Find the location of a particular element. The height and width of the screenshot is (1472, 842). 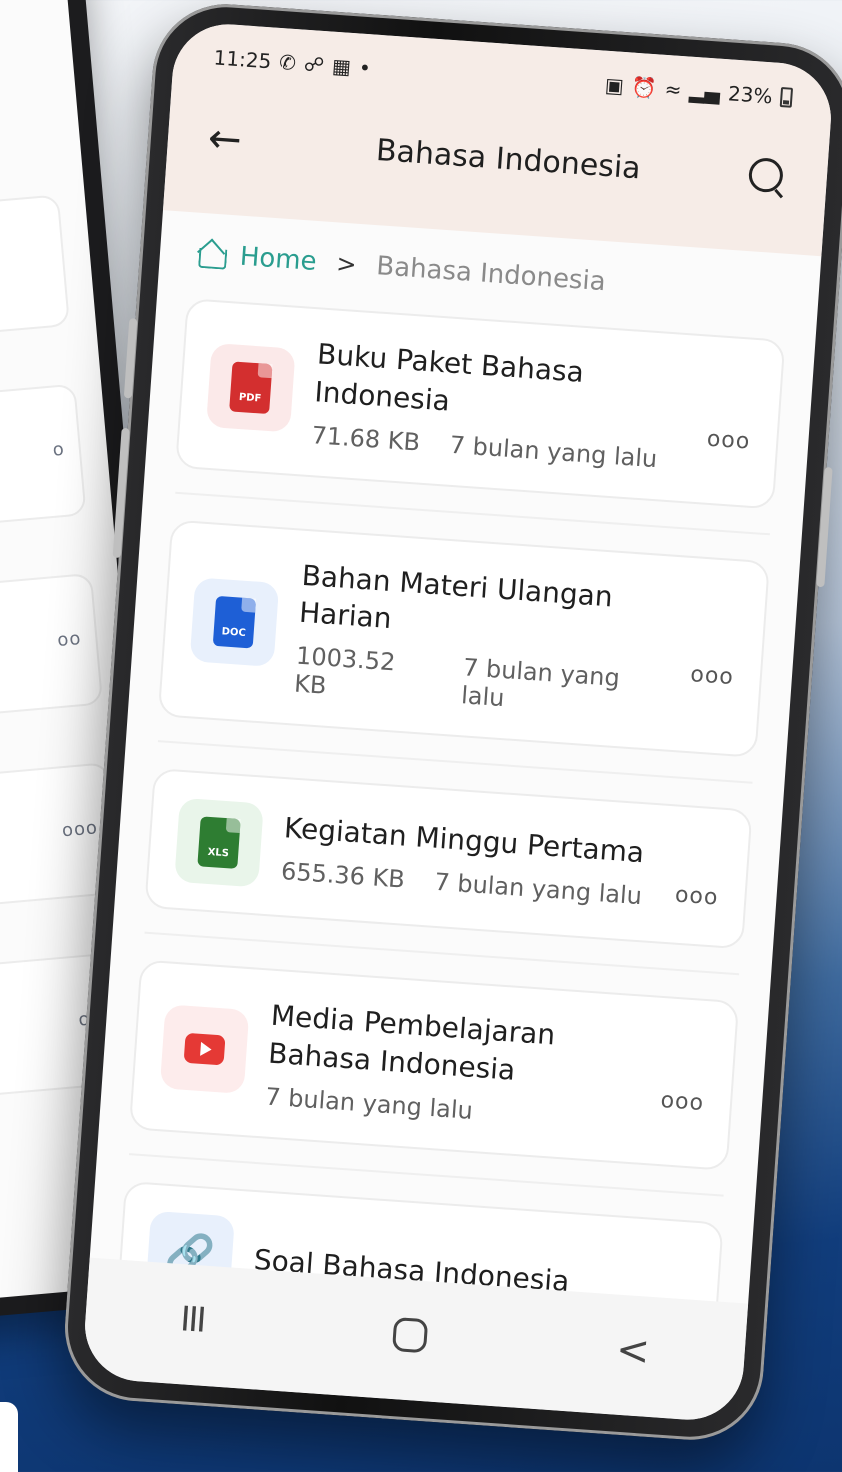

background-card: oo is located at coordinates (52, 651).